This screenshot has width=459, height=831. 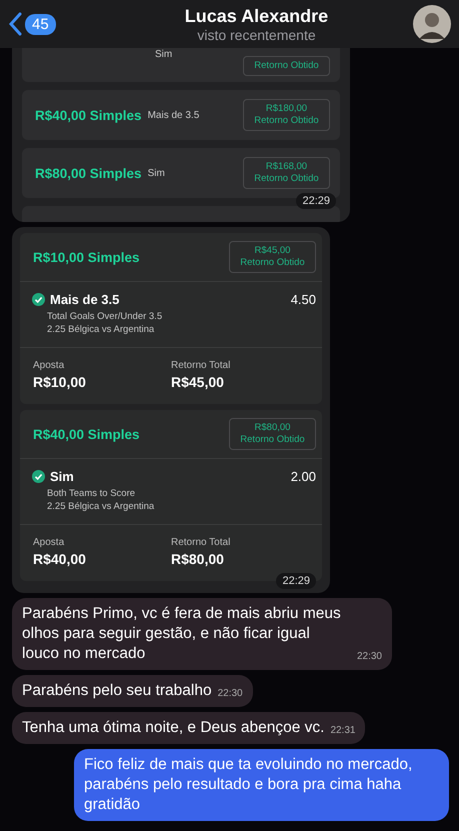 I want to click on message-text: Tenha uma ótima noite, e Deus abençoe vc., so click(x=173, y=728).